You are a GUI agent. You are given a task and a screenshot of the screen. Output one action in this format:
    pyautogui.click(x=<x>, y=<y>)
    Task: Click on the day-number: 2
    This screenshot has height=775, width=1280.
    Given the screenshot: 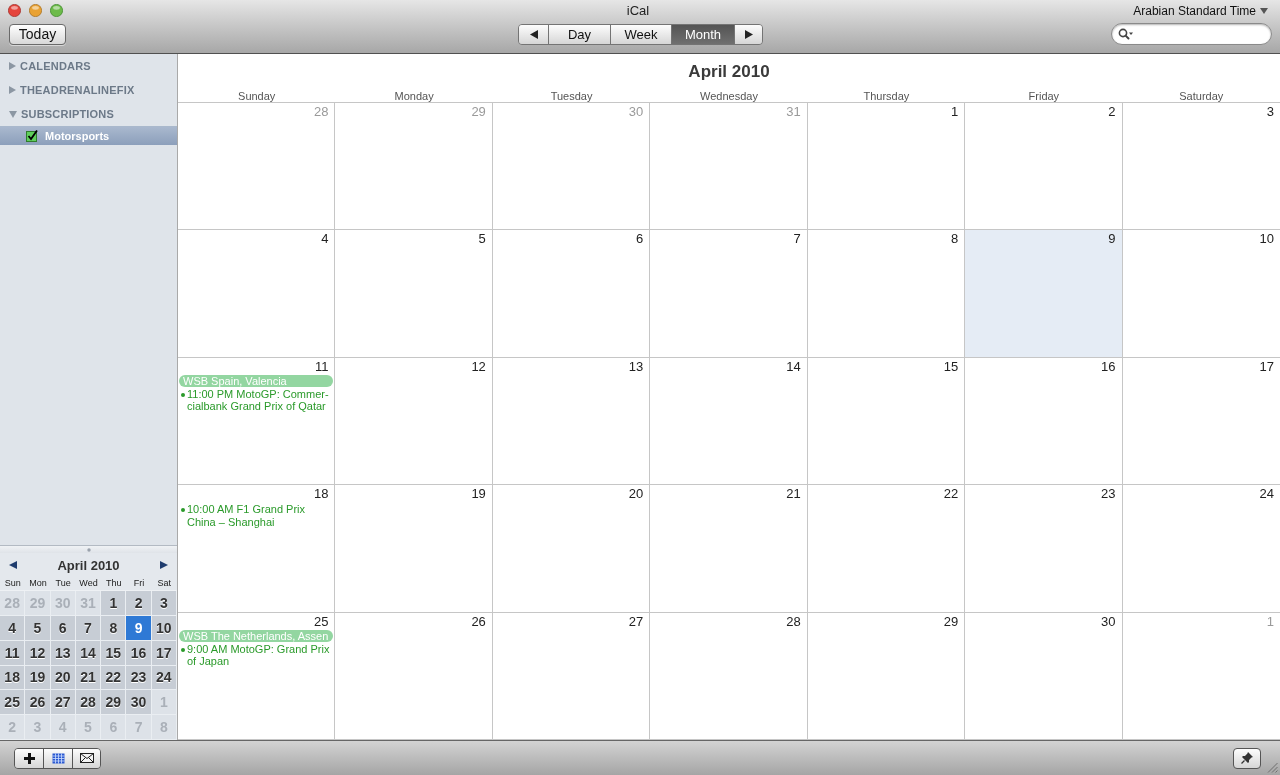 What is the action you would take?
    pyautogui.click(x=1112, y=111)
    